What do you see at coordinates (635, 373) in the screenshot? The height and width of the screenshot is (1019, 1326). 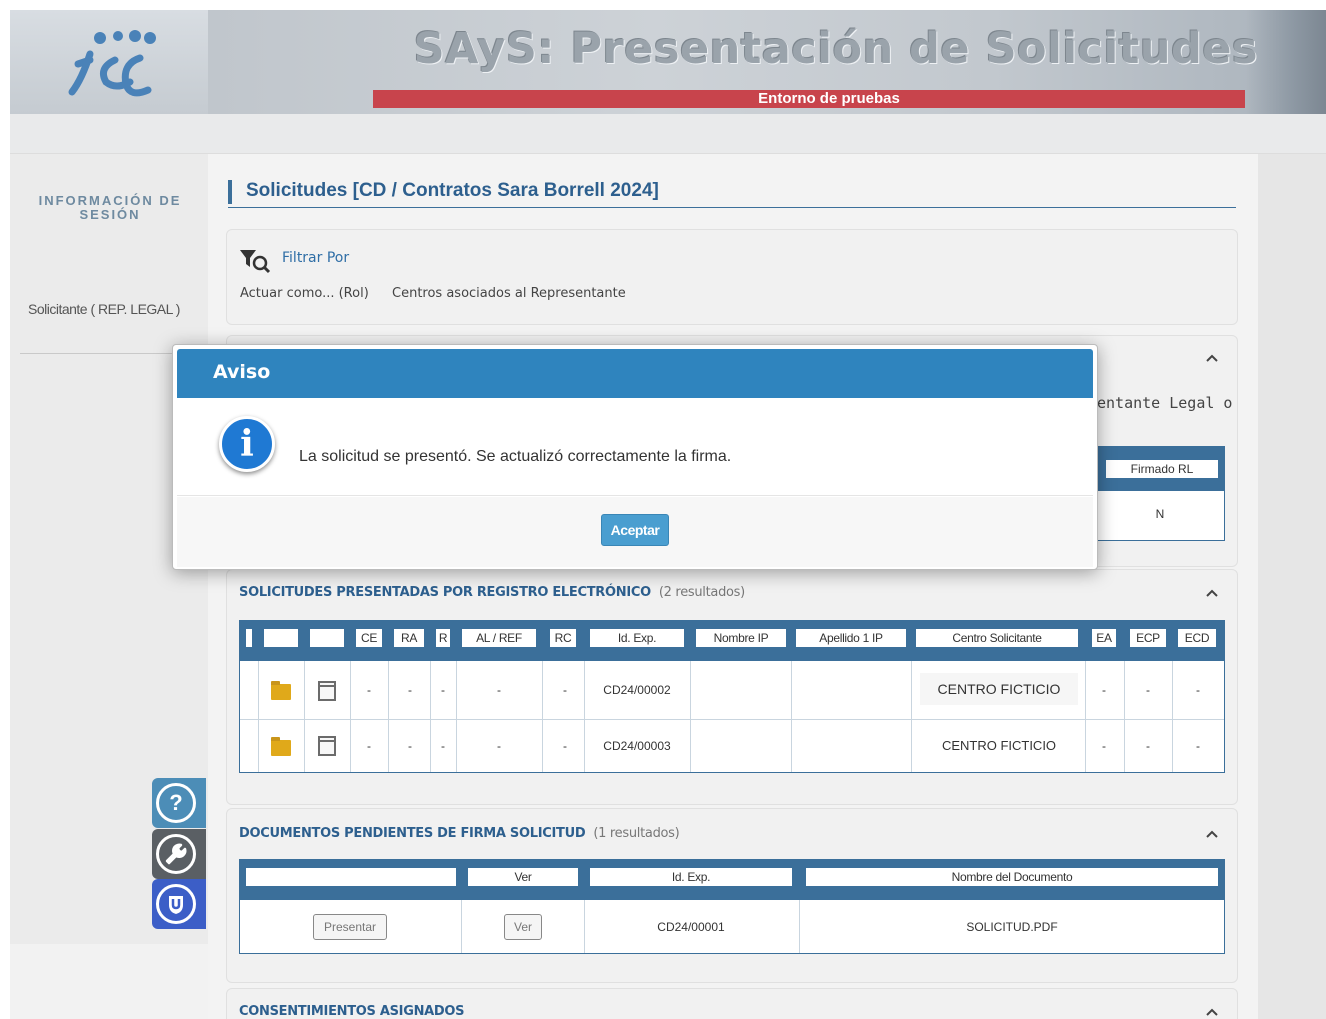 I see `dialog-header: Aviso` at bounding box center [635, 373].